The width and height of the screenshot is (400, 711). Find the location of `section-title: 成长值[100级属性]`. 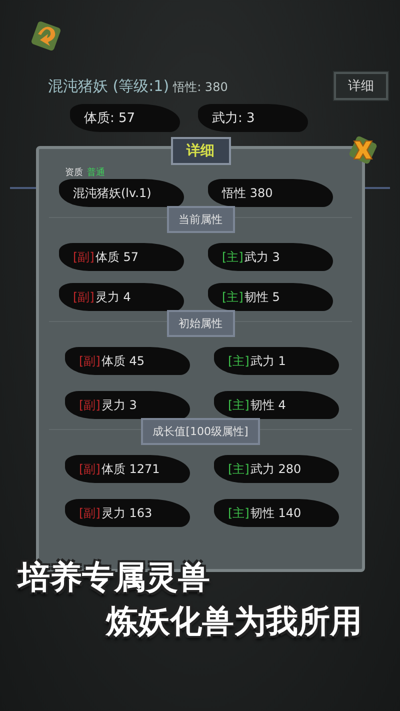

section-title: 成长值[100级属性] is located at coordinates (200, 431).